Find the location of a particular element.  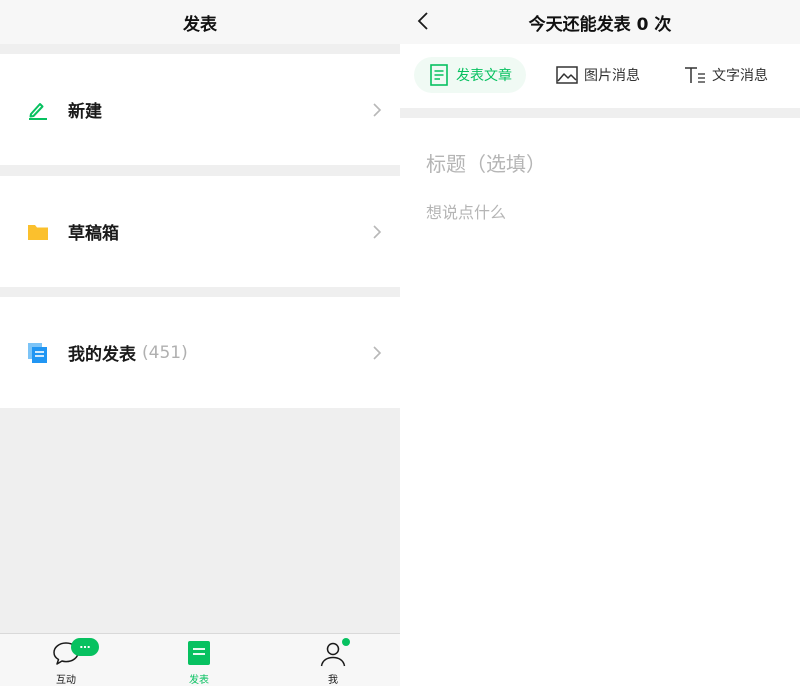

tab-bar: … 互动 发表 我 is located at coordinates (200, 659).